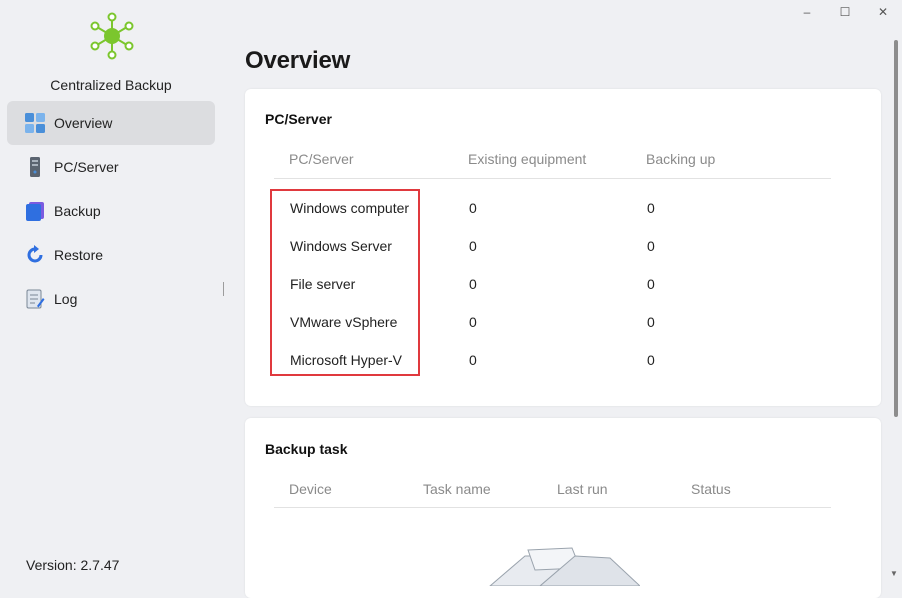  I want to click on maximize-button: ☐, so click(845, 12).